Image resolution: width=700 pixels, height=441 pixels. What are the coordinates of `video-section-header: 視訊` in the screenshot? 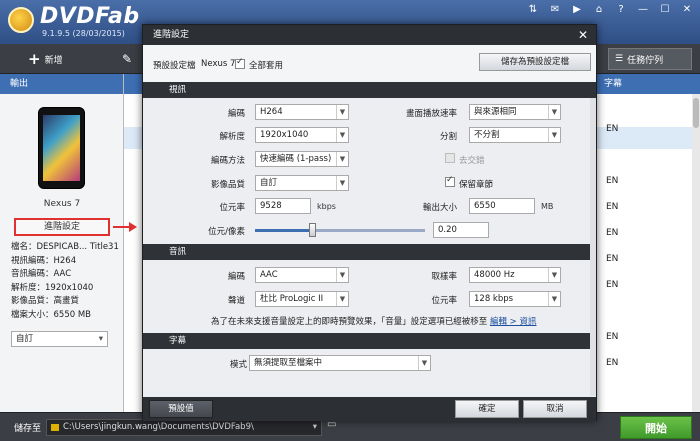 It's located at (369, 90).